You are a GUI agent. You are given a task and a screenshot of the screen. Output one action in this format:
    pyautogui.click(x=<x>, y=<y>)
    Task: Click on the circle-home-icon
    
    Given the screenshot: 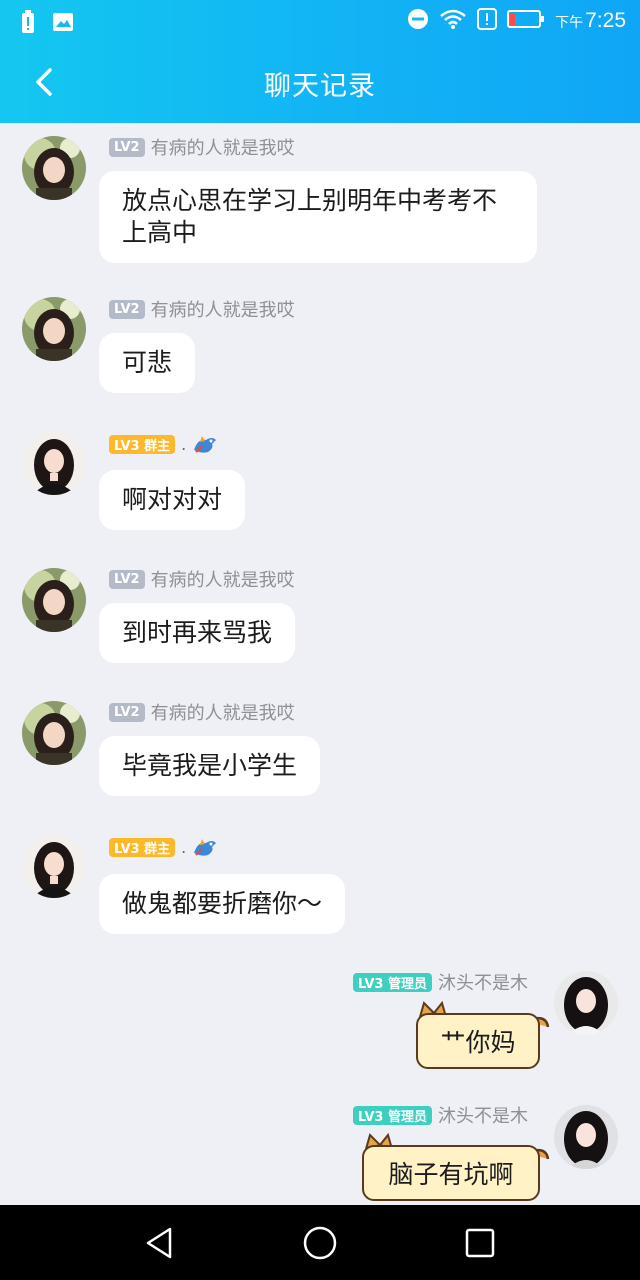 What is the action you would take?
    pyautogui.click(x=320, y=1243)
    